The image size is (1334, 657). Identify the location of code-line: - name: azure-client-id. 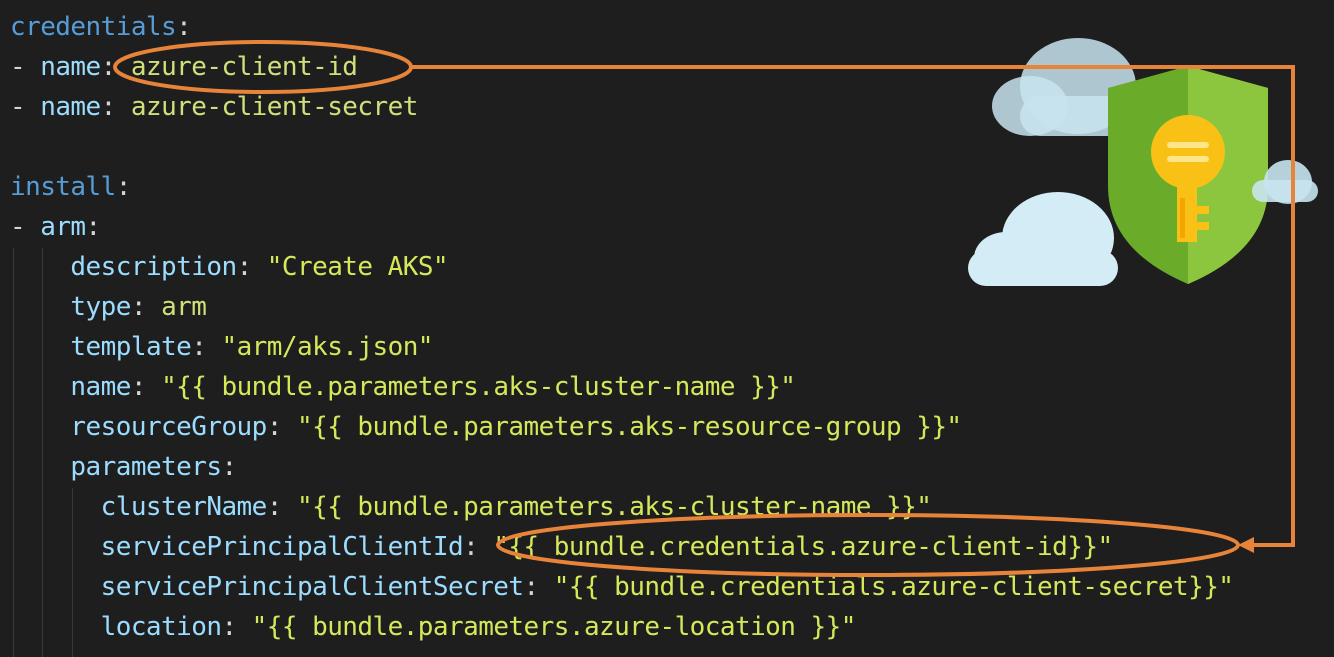
(184, 67).